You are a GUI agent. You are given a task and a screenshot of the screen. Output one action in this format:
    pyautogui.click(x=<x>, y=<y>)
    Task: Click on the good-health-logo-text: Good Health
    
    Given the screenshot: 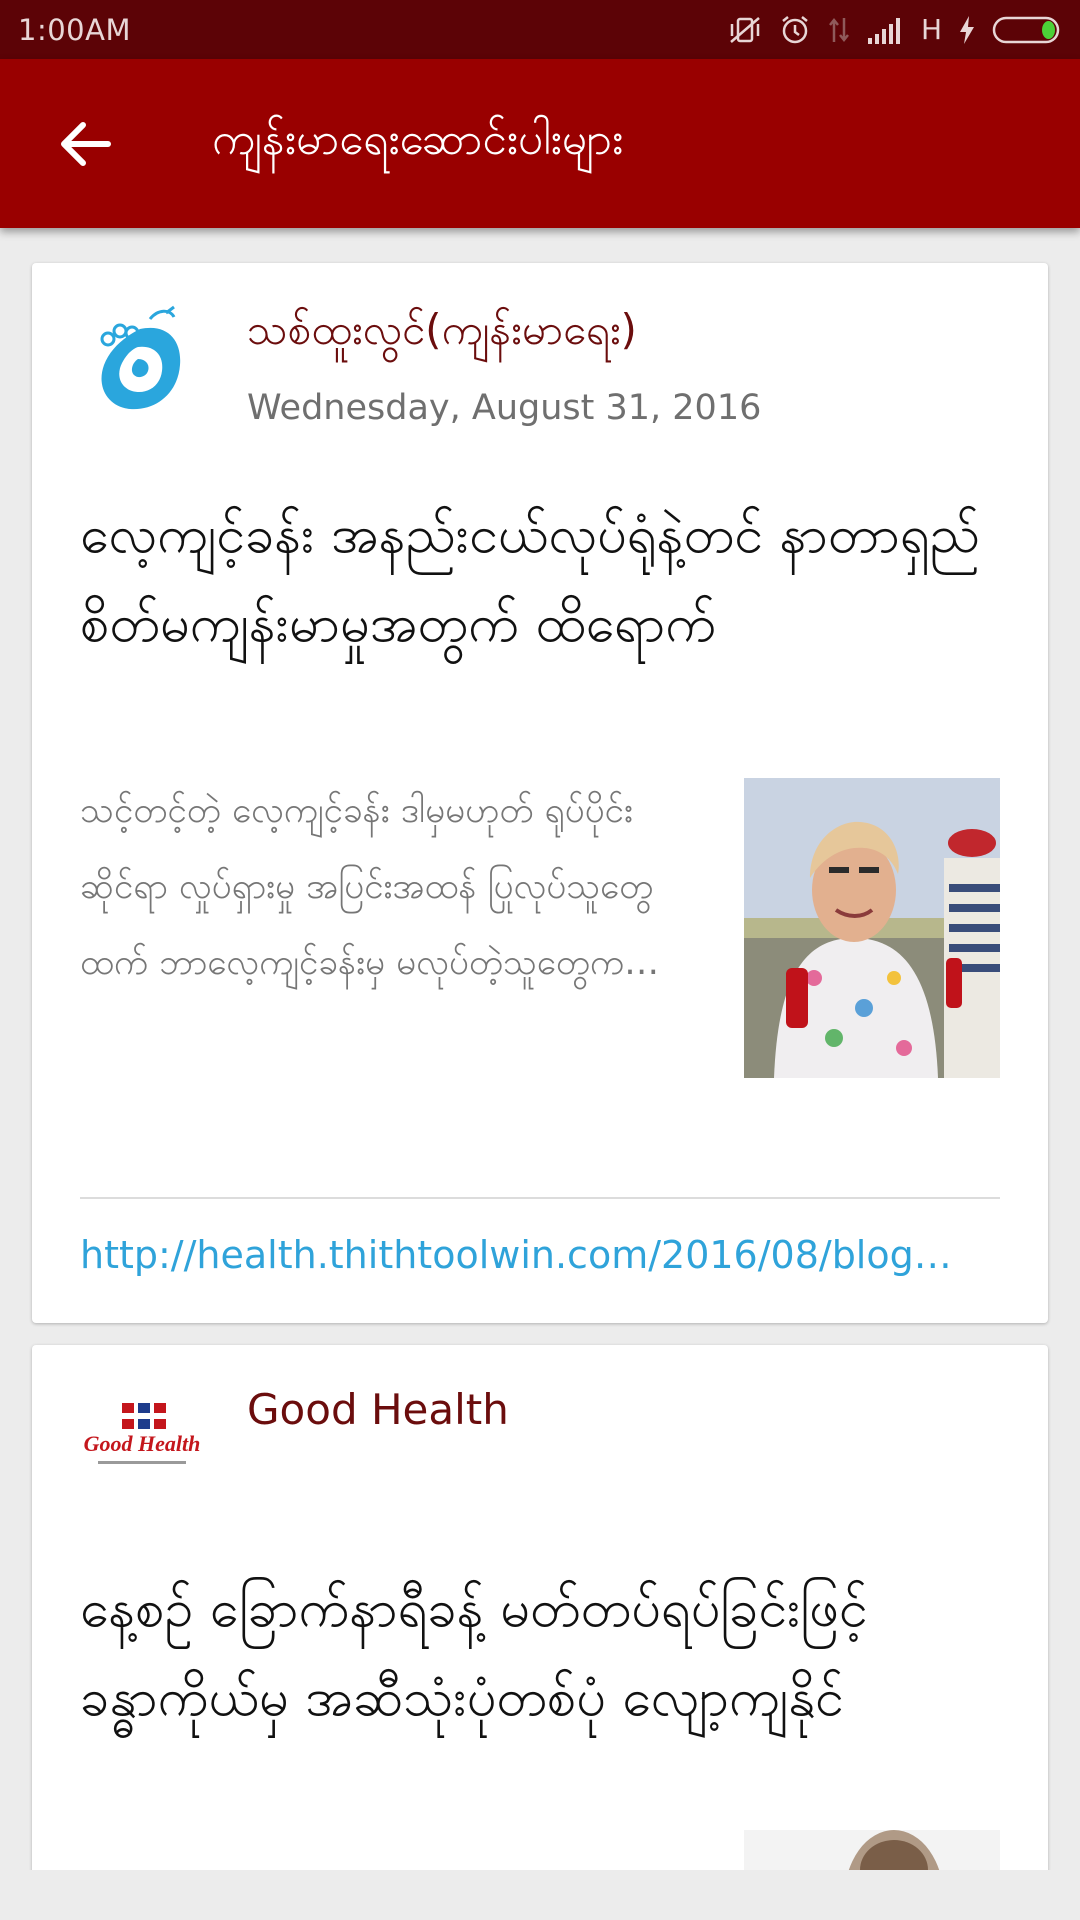 What is the action you would take?
    pyautogui.click(x=142, y=1443)
    